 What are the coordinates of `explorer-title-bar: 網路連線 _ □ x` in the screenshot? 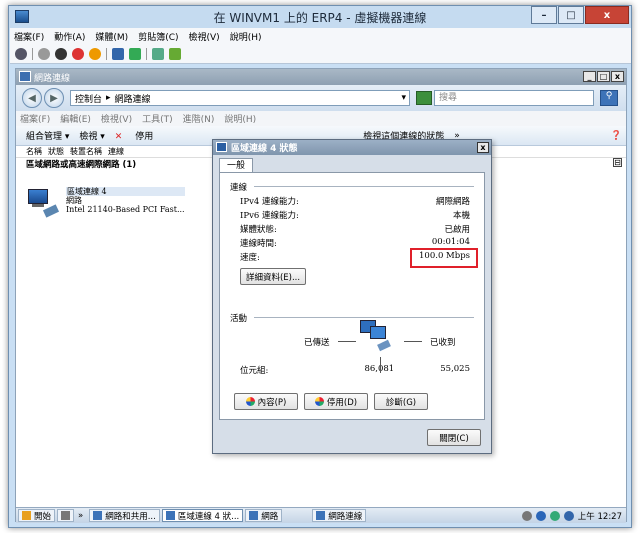 It's located at (321, 77).